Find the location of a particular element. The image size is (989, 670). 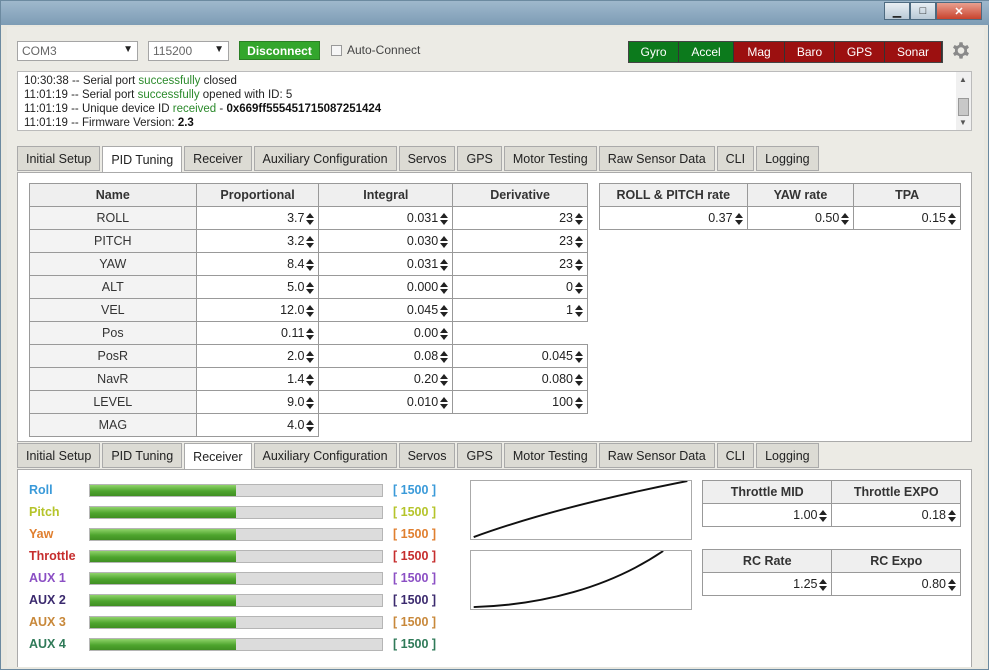

pid-p-input: 3.7 is located at coordinates (257, 218).